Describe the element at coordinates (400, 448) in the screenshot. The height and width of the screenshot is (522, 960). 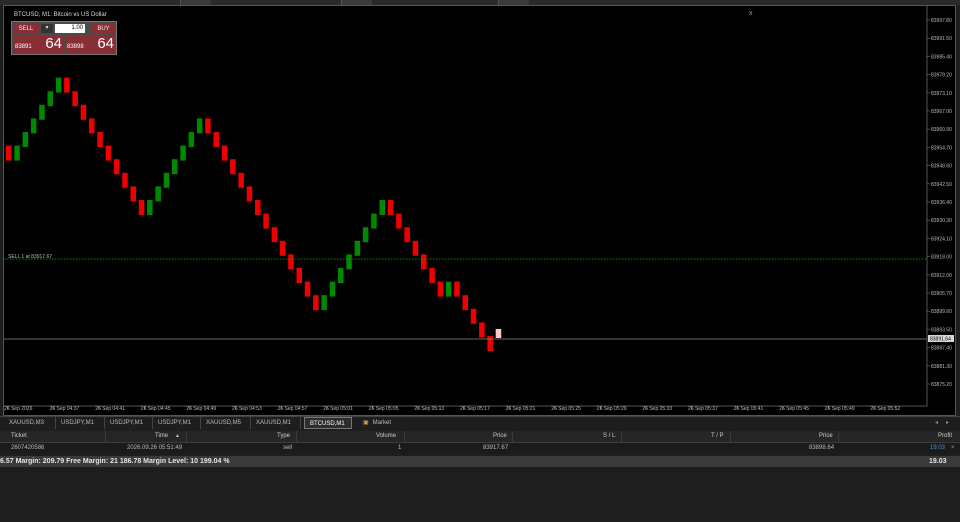
I see `volume-value: 1` at that location.